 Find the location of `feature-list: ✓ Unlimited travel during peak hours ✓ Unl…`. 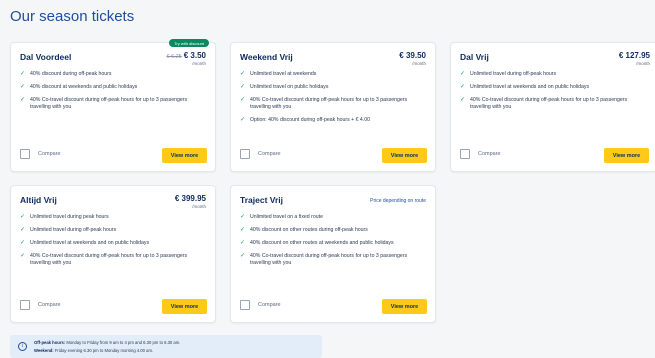

feature-list: ✓ Unlimited travel during peak hours ✓ Unl… is located at coordinates (113, 243).